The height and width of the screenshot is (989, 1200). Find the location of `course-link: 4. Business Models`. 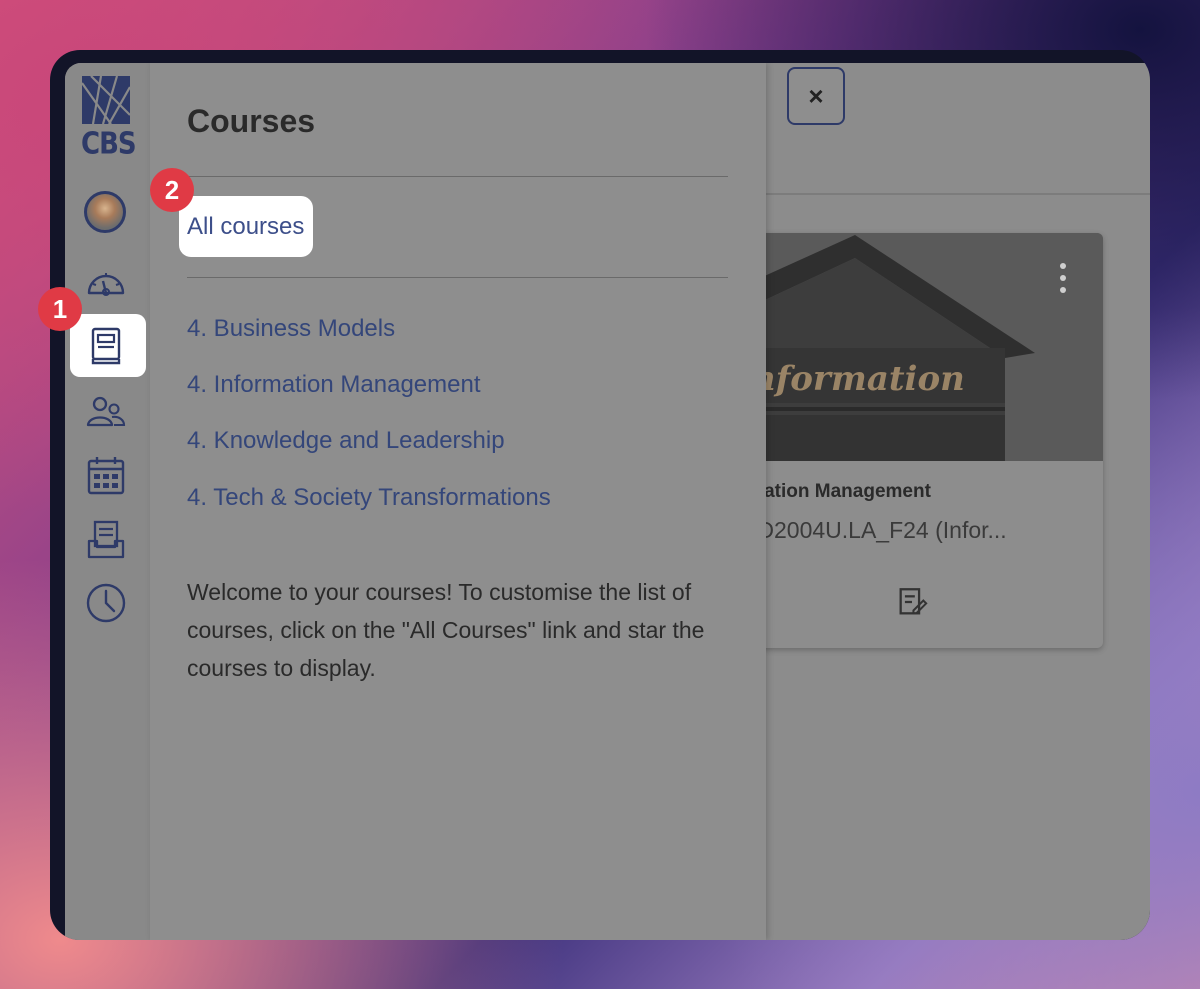

course-link: 4. Business Models is located at coordinates (291, 329).